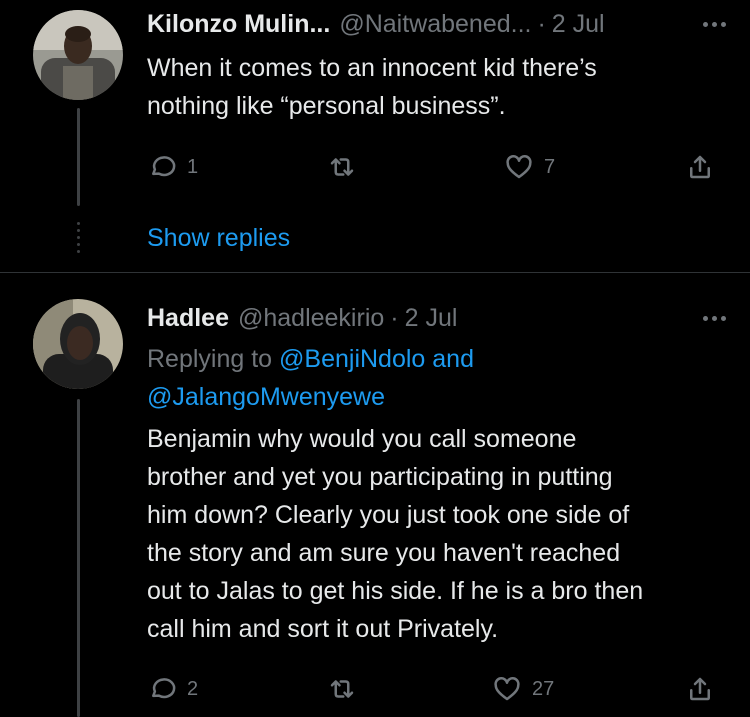 This screenshot has height=717, width=750. I want to click on reply-count: 2, so click(193, 688).